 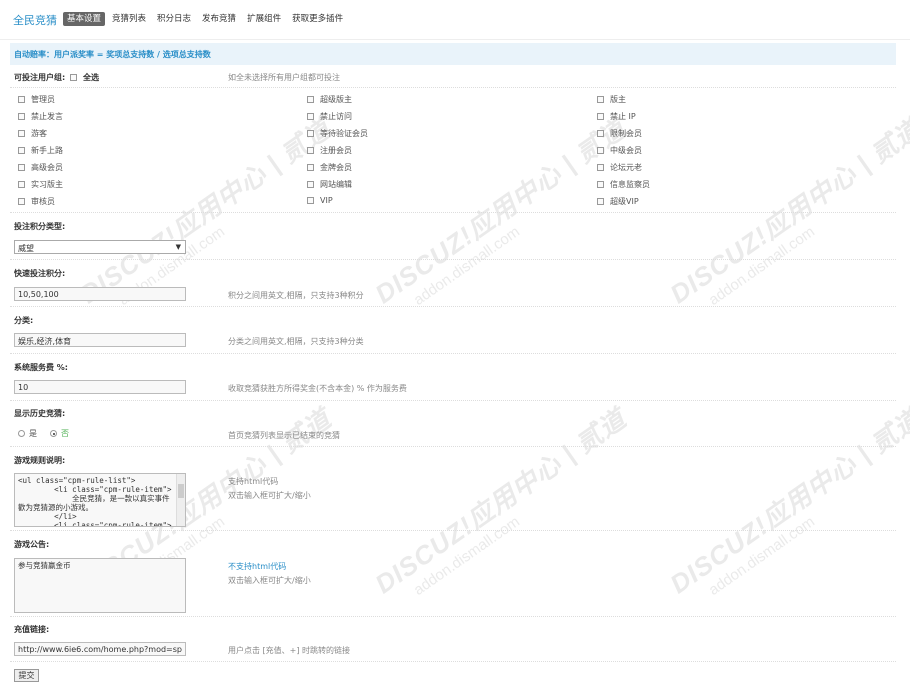 I want to click on tab-credit-log: 积分日志, so click(x=174, y=19).